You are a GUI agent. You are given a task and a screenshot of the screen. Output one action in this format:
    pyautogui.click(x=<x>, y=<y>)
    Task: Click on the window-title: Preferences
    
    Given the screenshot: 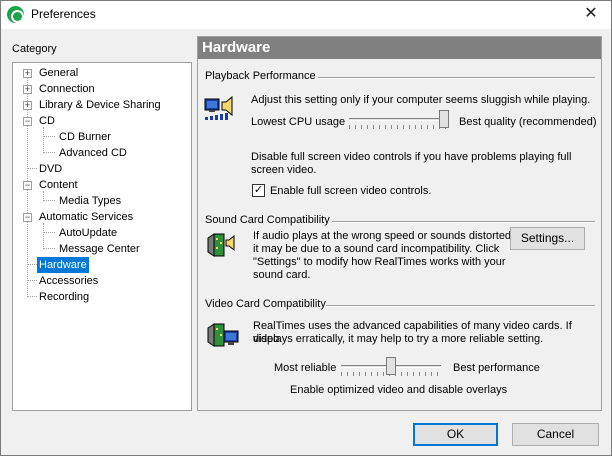 What is the action you would take?
    pyautogui.click(x=63, y=14)
    